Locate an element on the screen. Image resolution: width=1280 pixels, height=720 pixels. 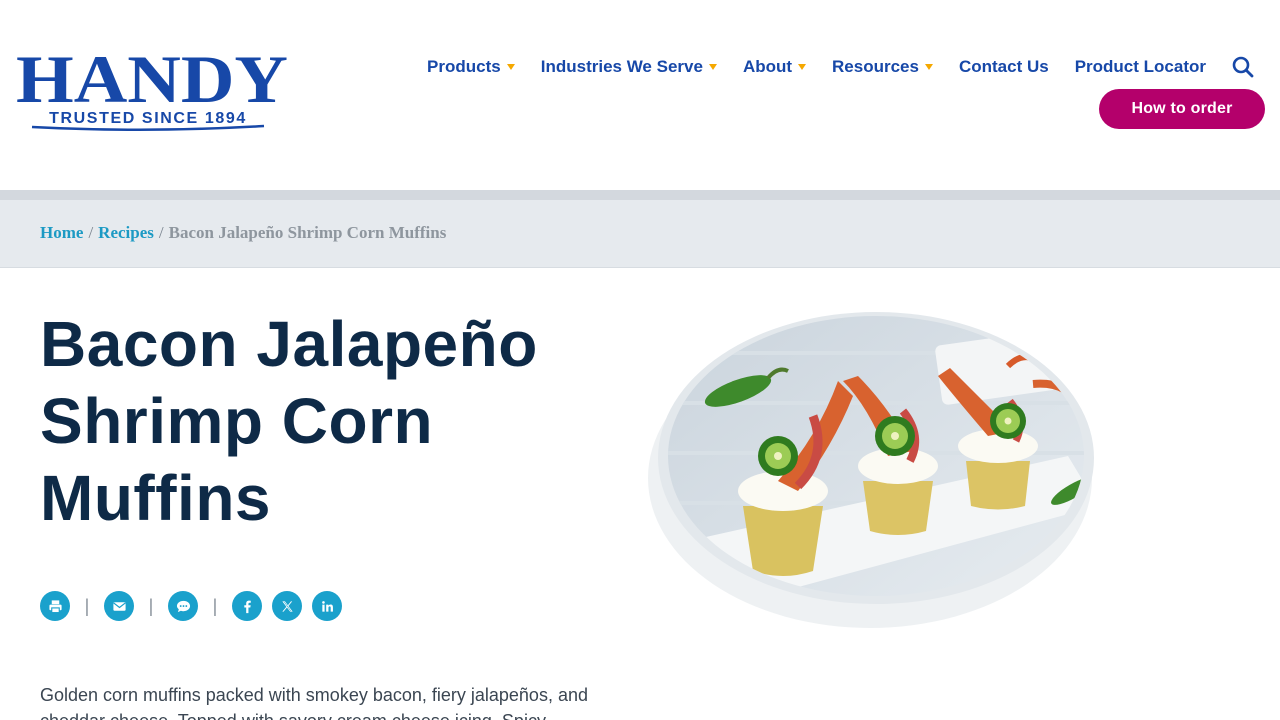
x-icon is located at coordinates (287, 606).